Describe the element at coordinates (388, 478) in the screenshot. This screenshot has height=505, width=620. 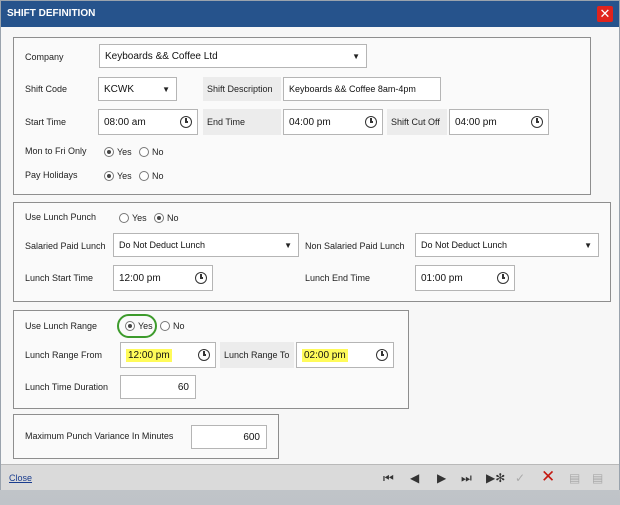
I see `first-record-icon: ⏮` at that location.